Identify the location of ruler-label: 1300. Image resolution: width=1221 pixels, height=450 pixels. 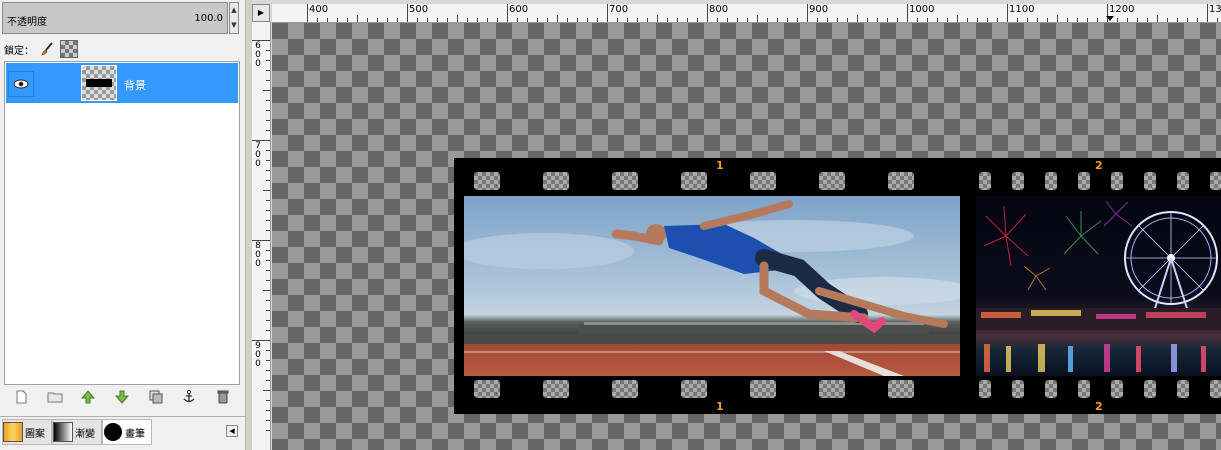
(1215, 9).